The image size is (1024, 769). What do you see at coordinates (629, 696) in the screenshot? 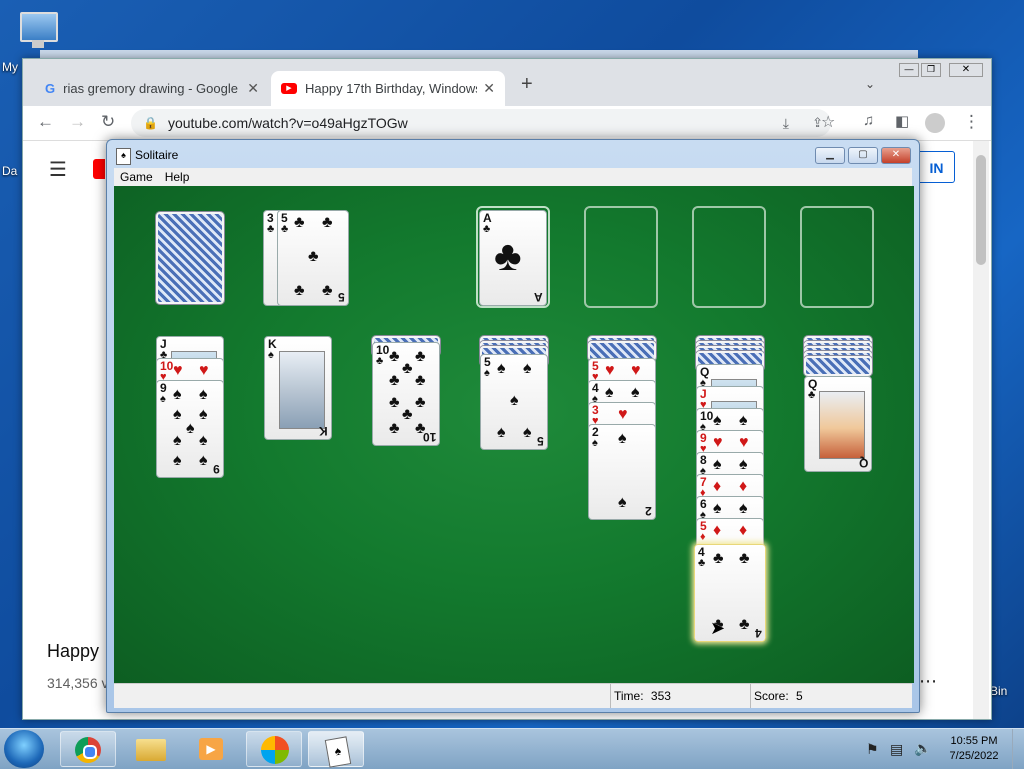
I see `time-label: Time:` at bounding box center [629, 696].